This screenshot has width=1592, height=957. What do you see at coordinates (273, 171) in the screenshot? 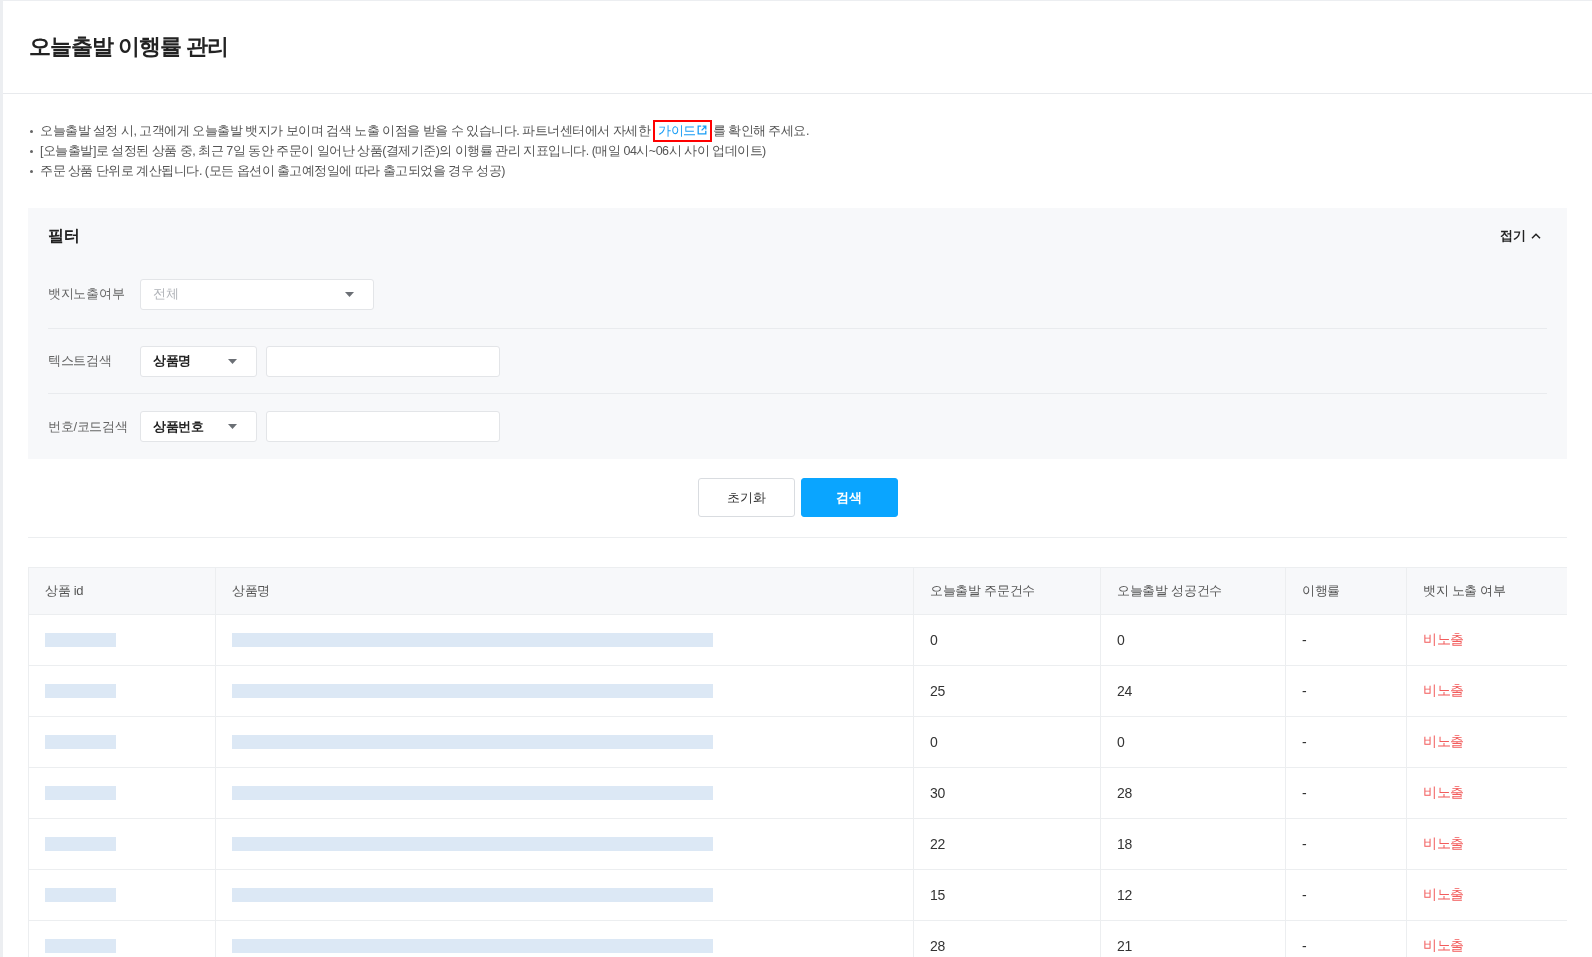
I see `note-text: 주문 상품 단위로 계산됩니다. (모든 옵션이 출고예정일에 따라 출고되었을 경우 성공)` at bounding box center [273, 171].